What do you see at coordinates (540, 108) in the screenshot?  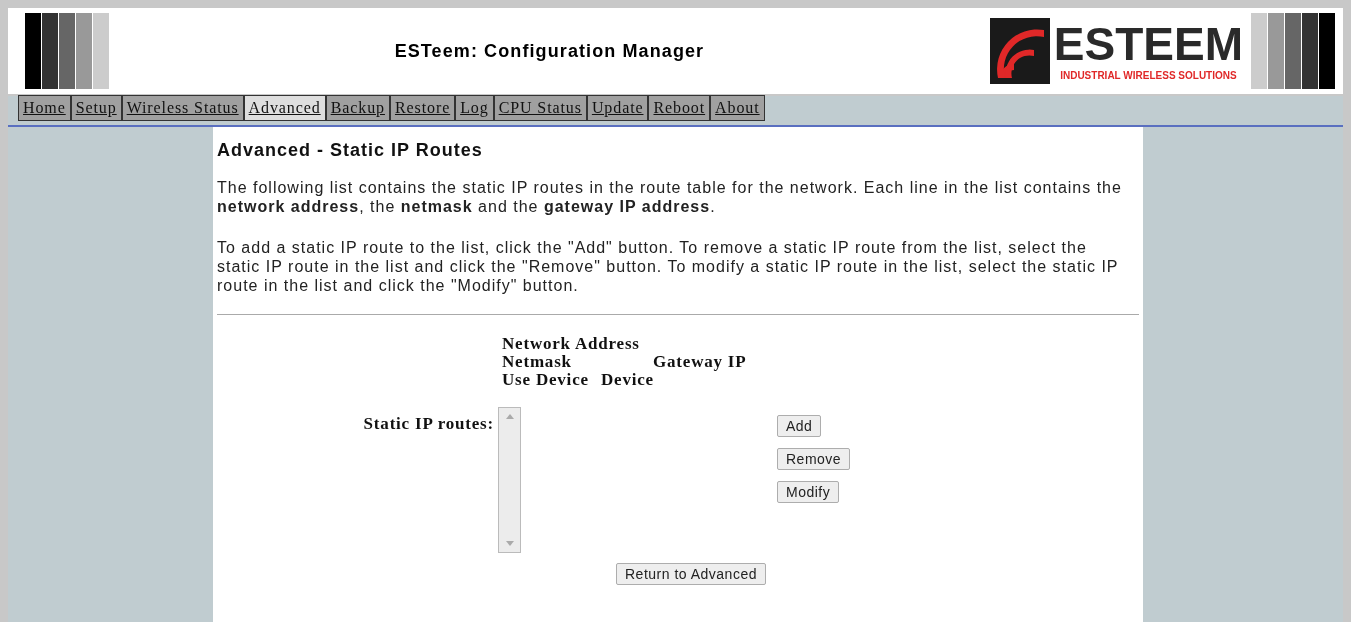 I see `nav-tab: CPU Status` at bounding box center [540, 108].